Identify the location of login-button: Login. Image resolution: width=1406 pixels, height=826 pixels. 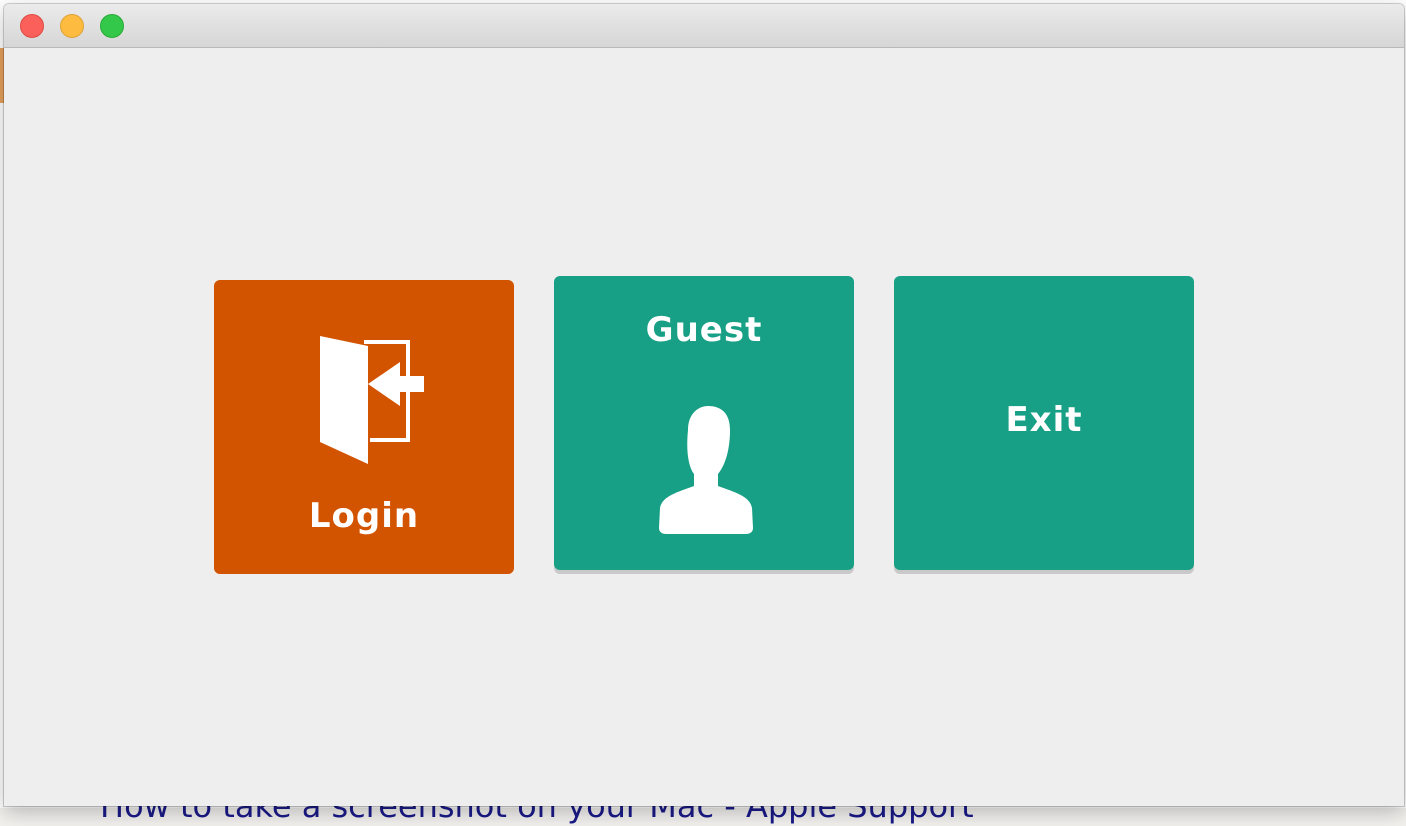
(364, 427).